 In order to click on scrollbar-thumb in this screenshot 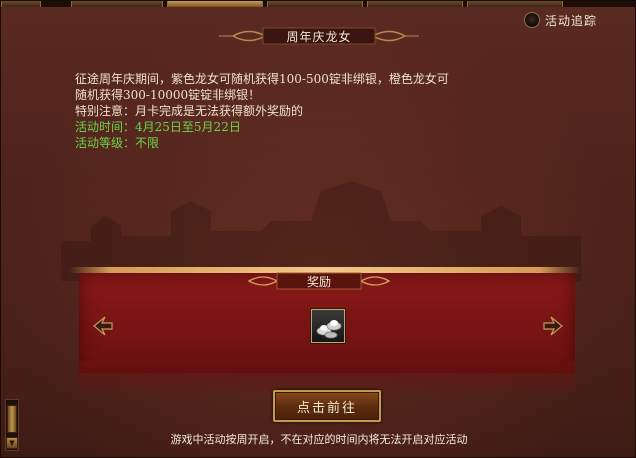, I will do `click(12, 419)`.